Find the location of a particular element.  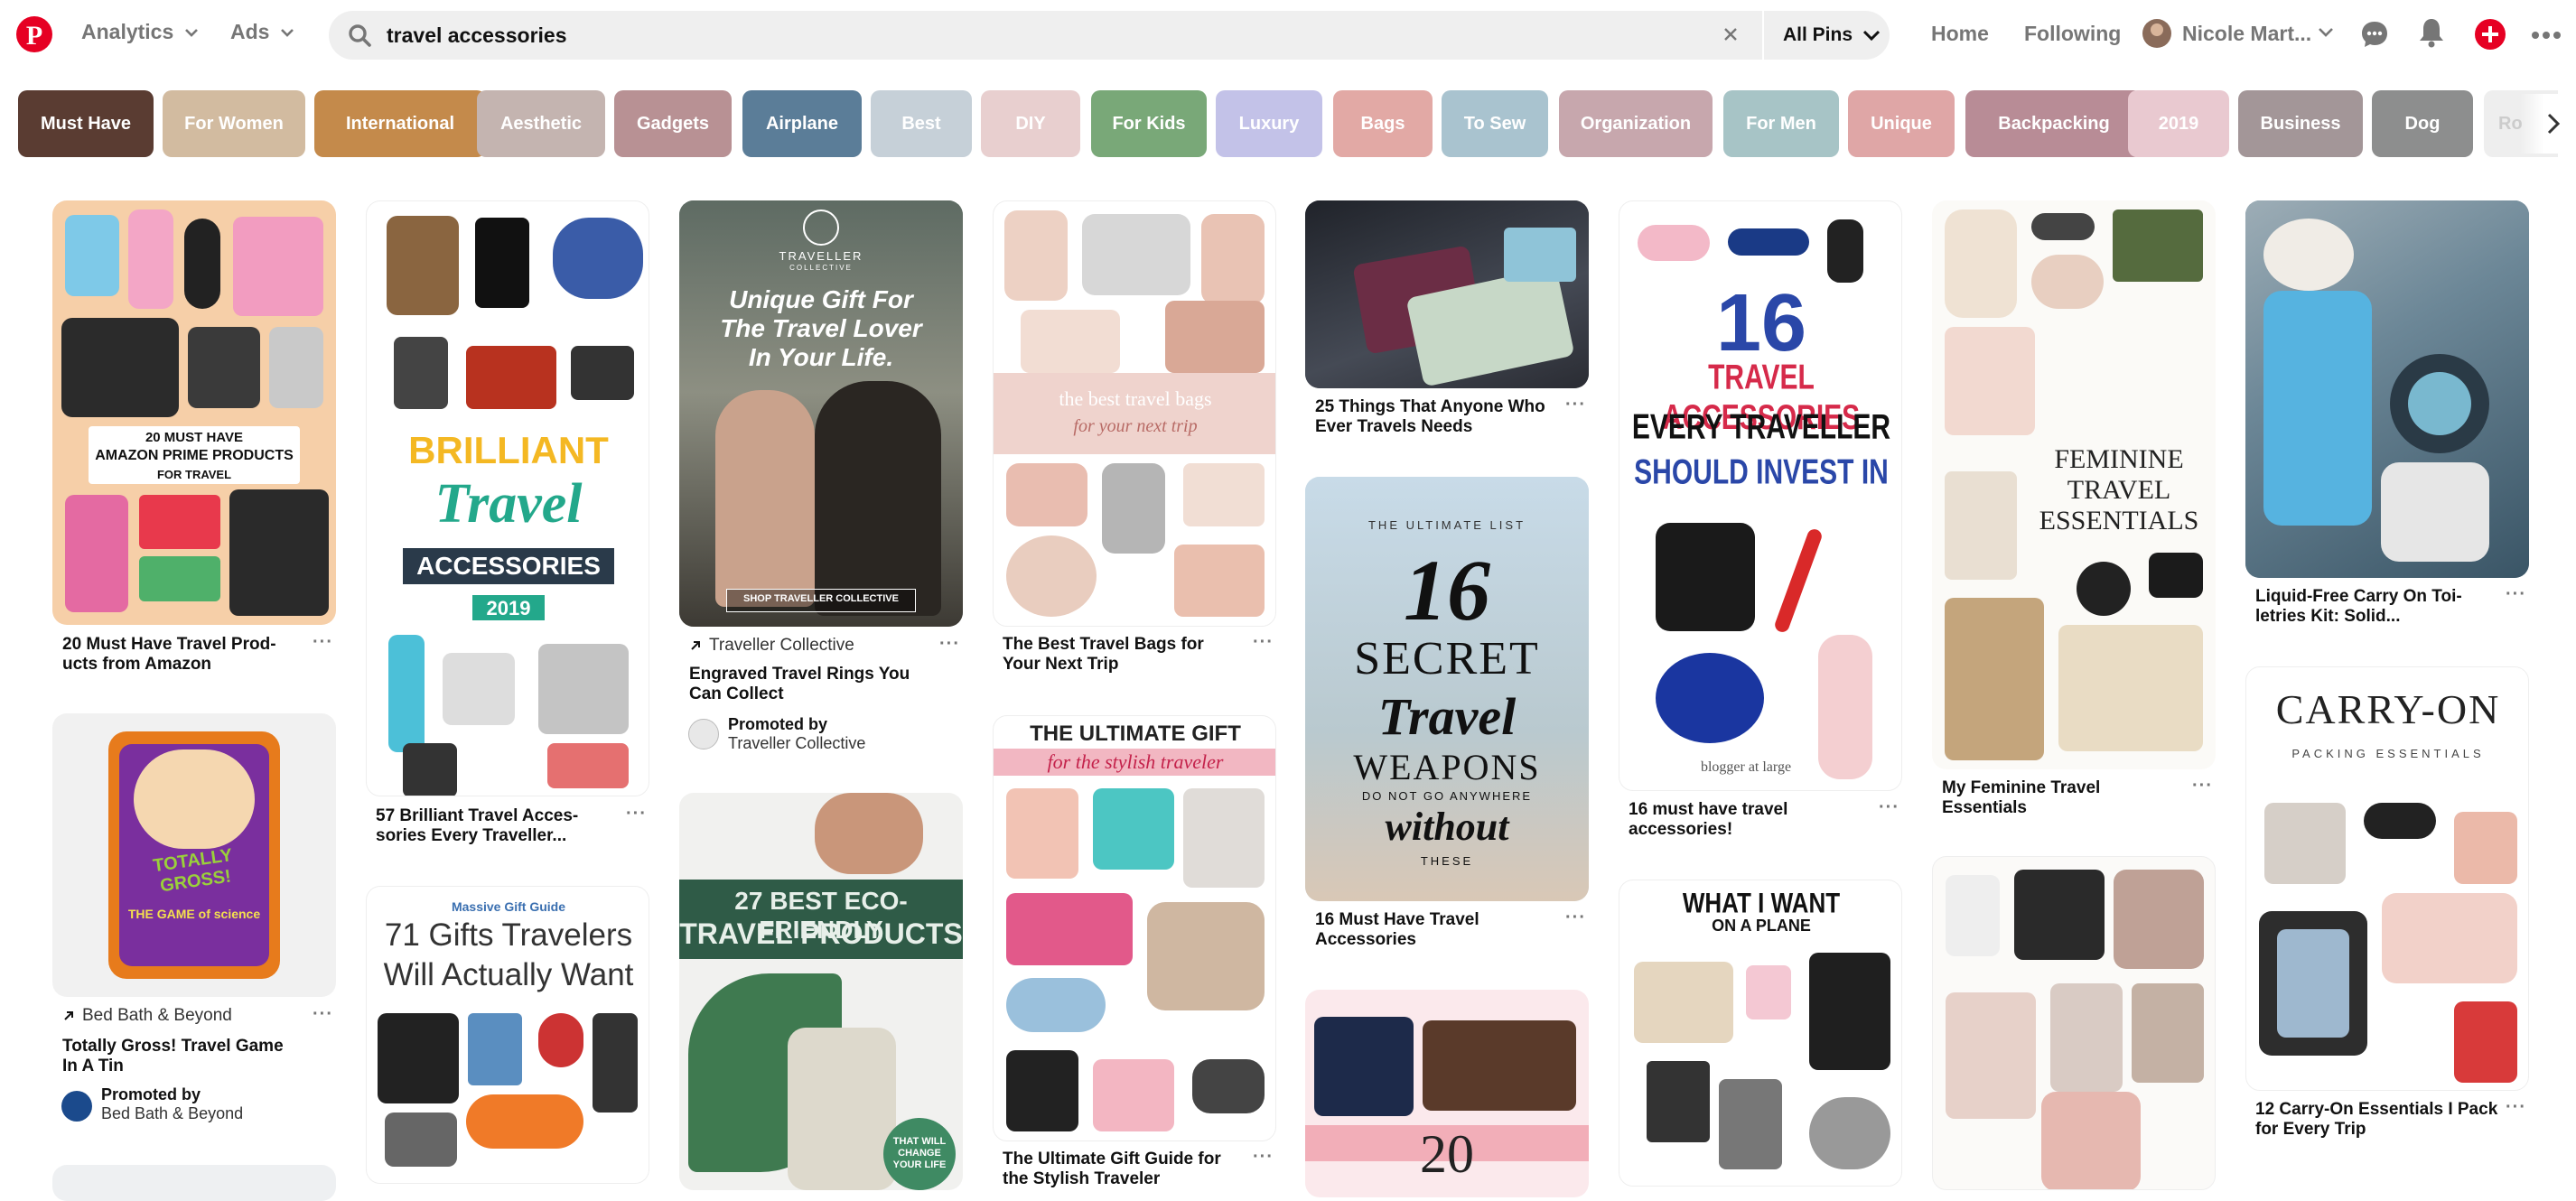

pin-title: My Feminine Travel Essentials is located at coordinates (2059, 798).